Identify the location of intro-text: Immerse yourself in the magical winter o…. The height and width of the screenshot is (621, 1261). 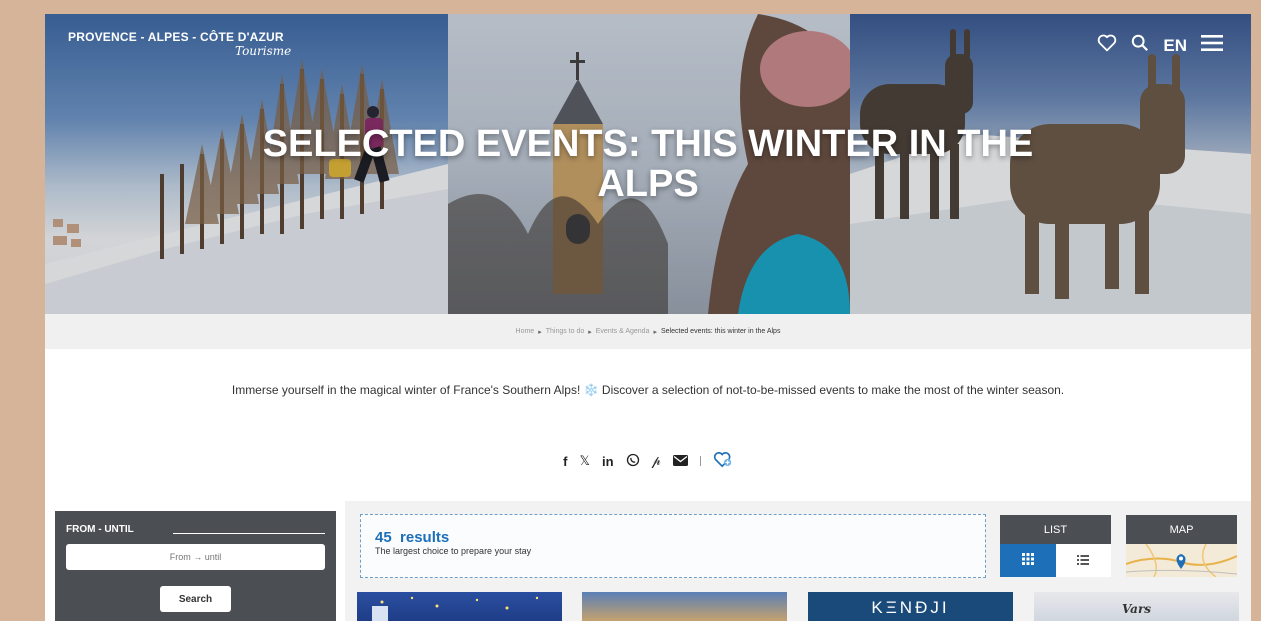
(648, 390).